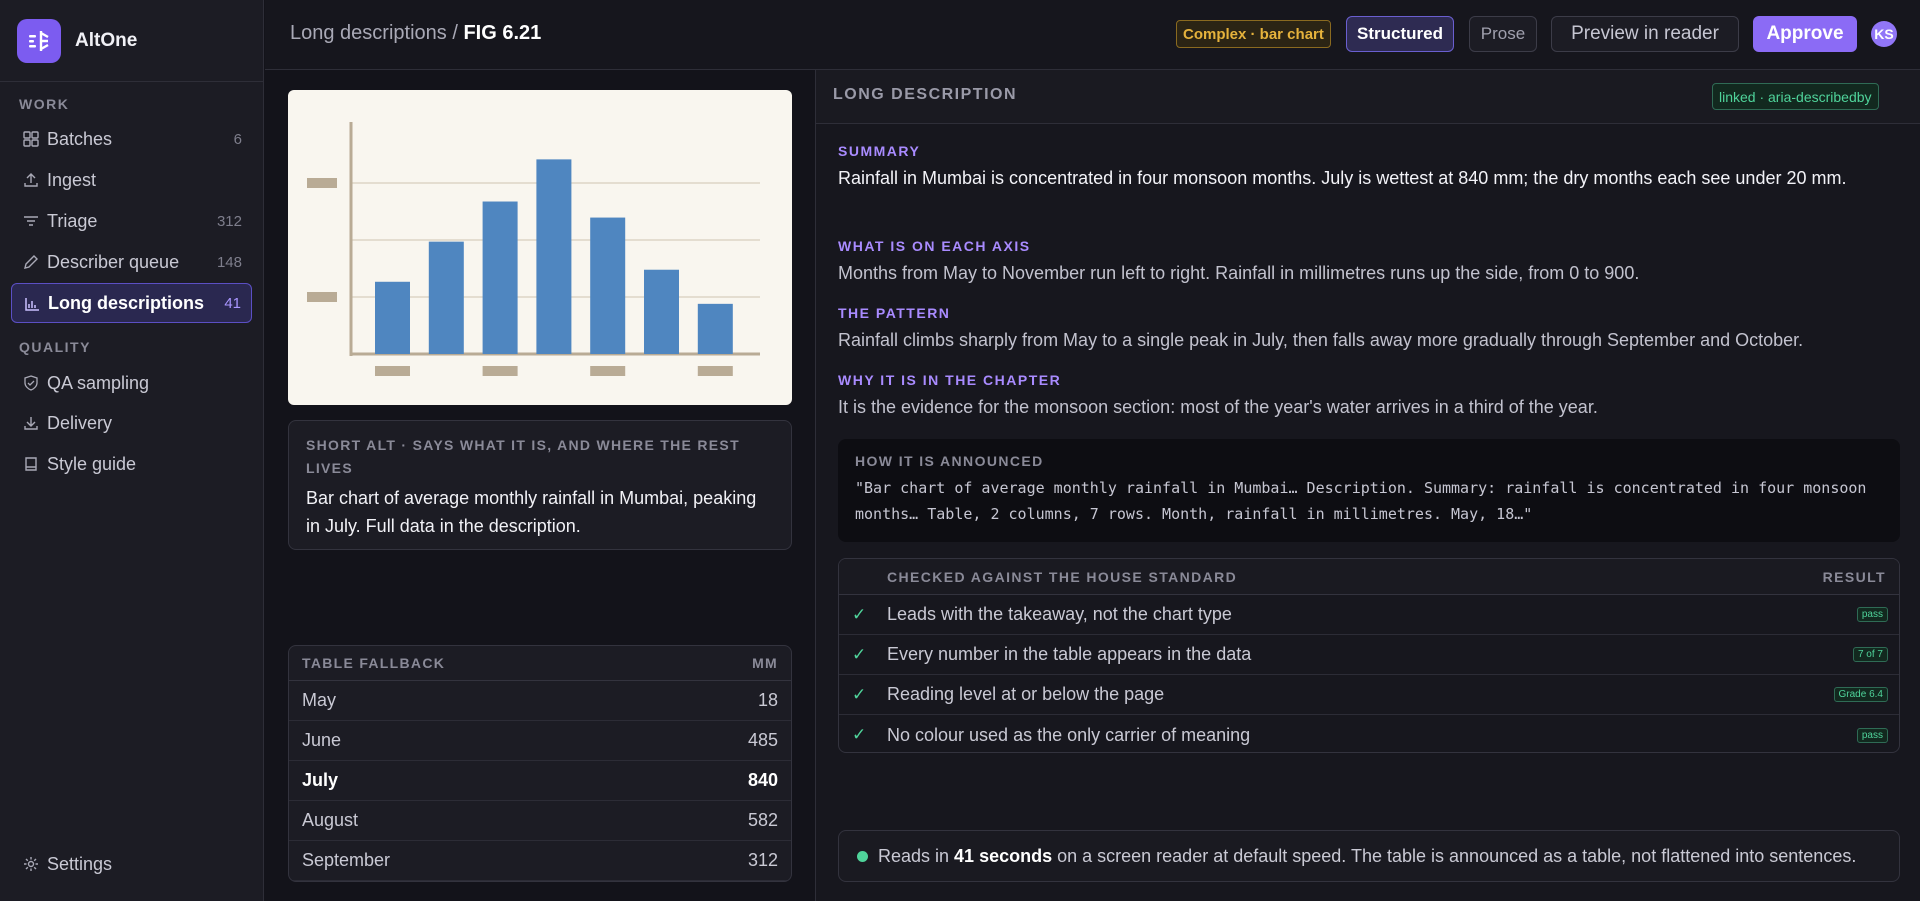  I want to click on pattern-label: THE PATTERN, so click(894, 313).